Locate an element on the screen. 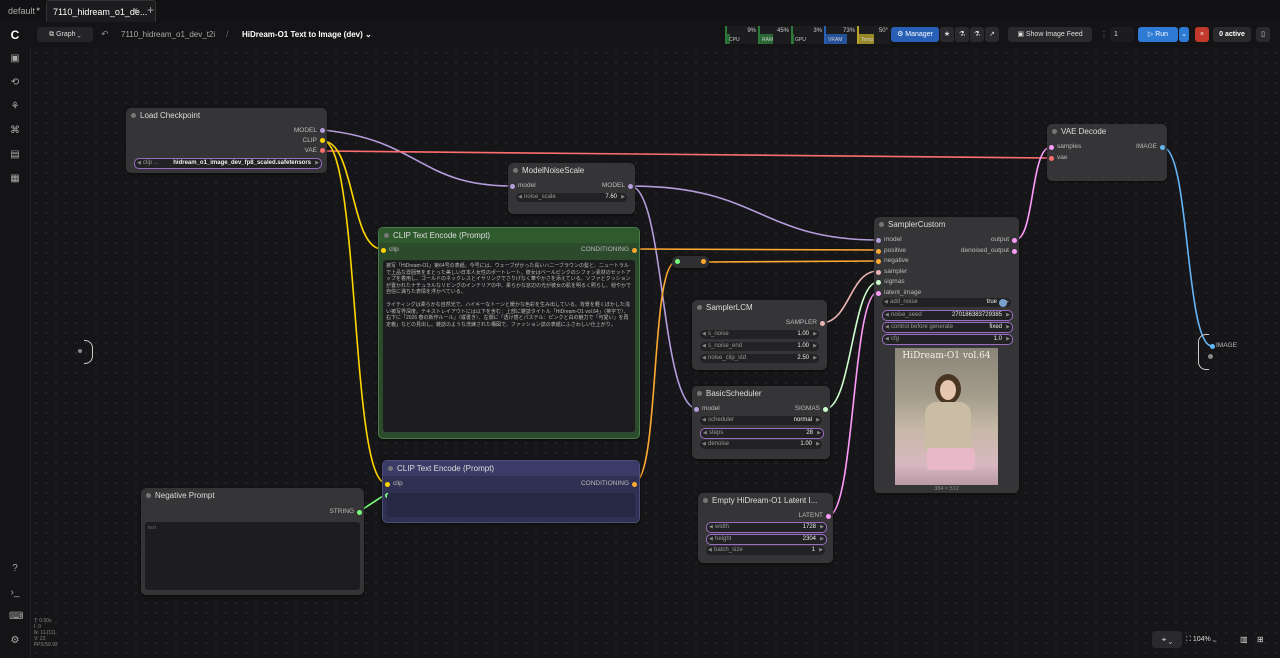 The height and width of the screenshot is (658, 1280). slot-latent-out is located at coordinates (828, 516).